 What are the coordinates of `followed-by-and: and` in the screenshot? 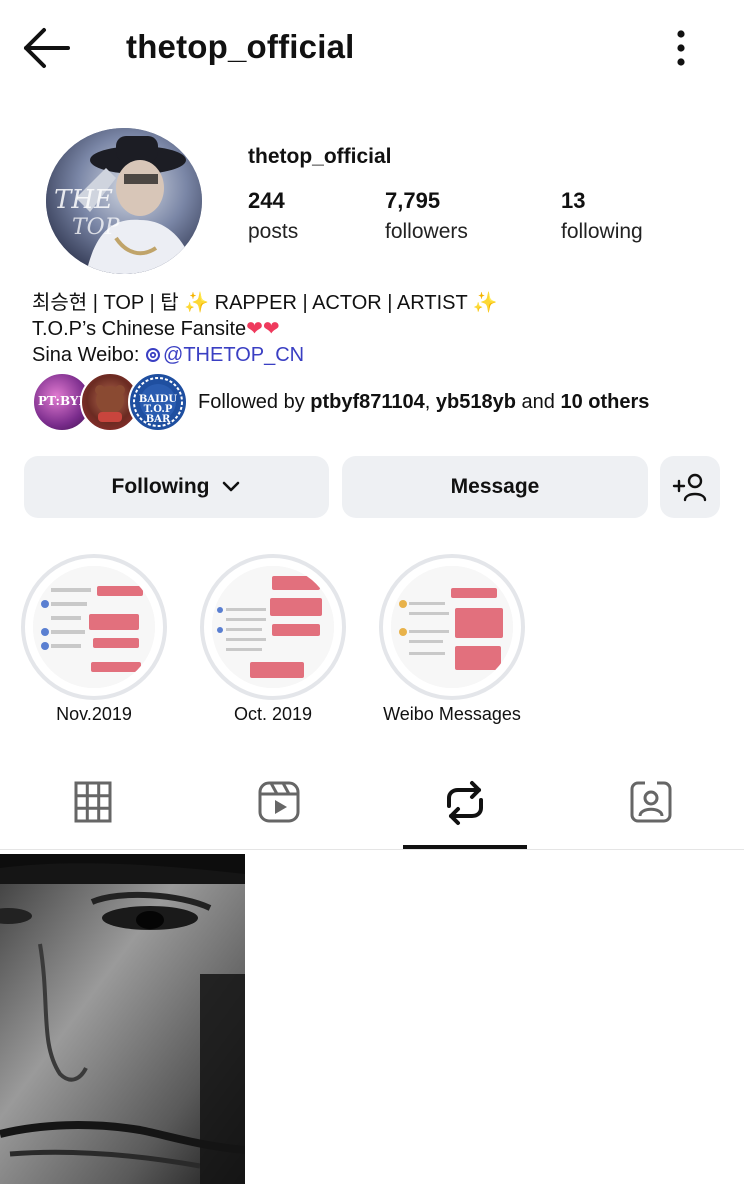 It's located at (538, 402).